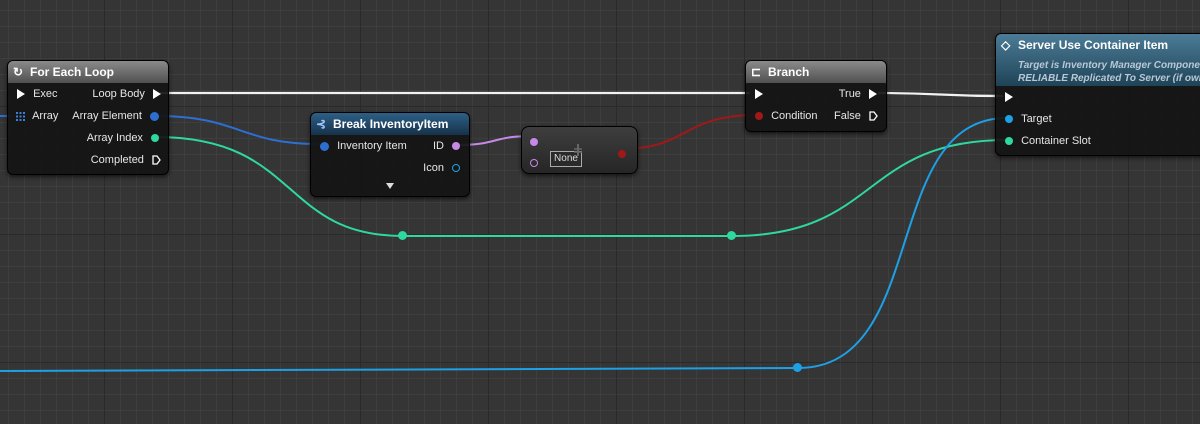  I want to click on false-label: False, so click(847, 116).